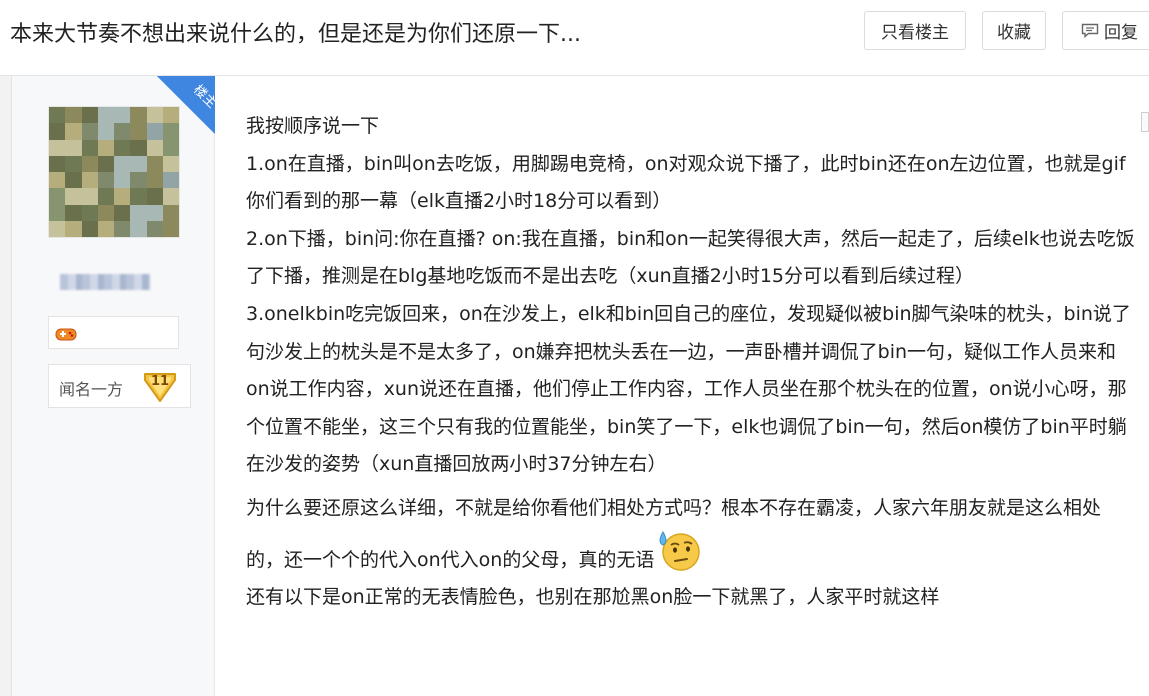 The height and width of the screenshot is (696, 1149). I want to click on reply-button-label: 回复, so click(1121, 33).